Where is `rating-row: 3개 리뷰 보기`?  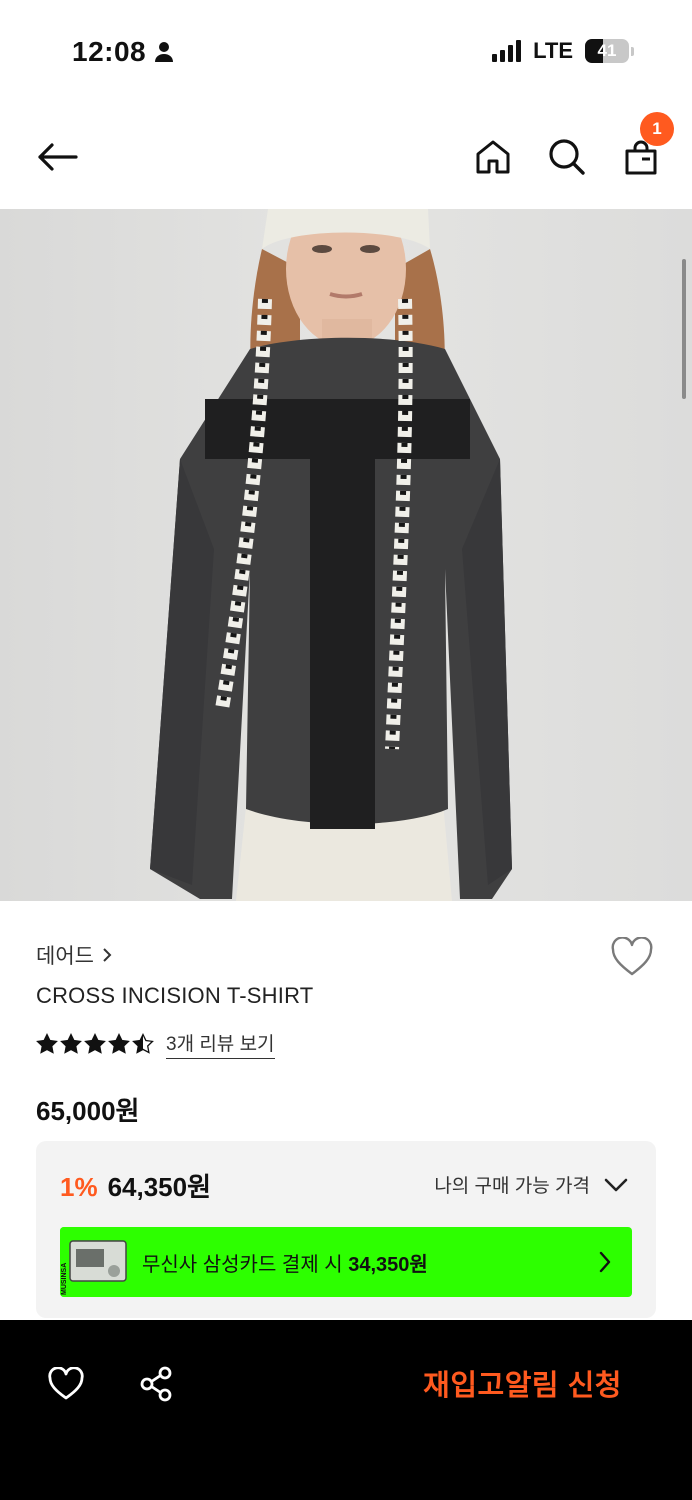
rating-row: 3개 리뷰 보기 is located at coordinates (155, 1044).